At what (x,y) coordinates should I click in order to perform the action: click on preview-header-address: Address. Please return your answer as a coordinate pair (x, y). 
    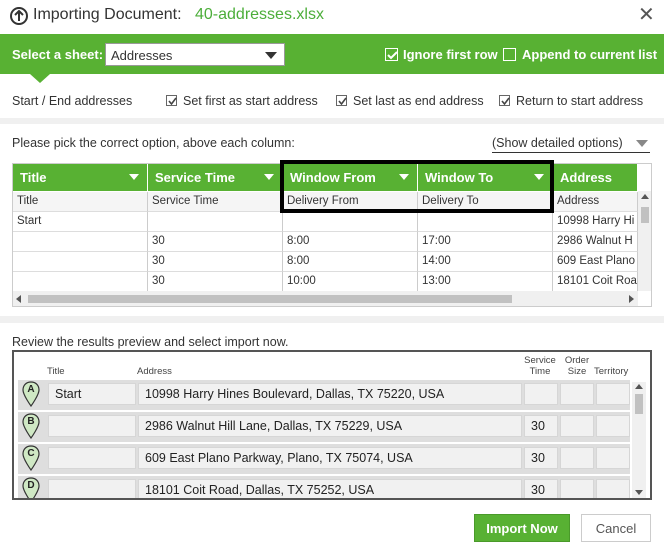
    Looking at the image, I should click on (154, 371).